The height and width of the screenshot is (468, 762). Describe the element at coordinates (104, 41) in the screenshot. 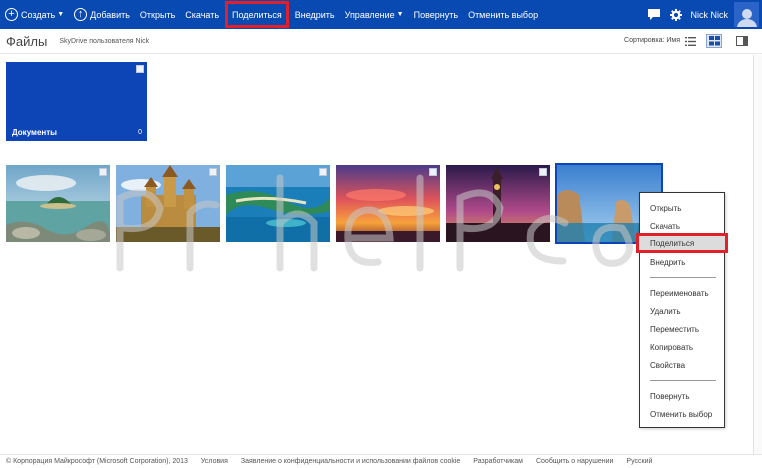

I see `breadcrumb: SkyDrive пользователя Nick` at that location.